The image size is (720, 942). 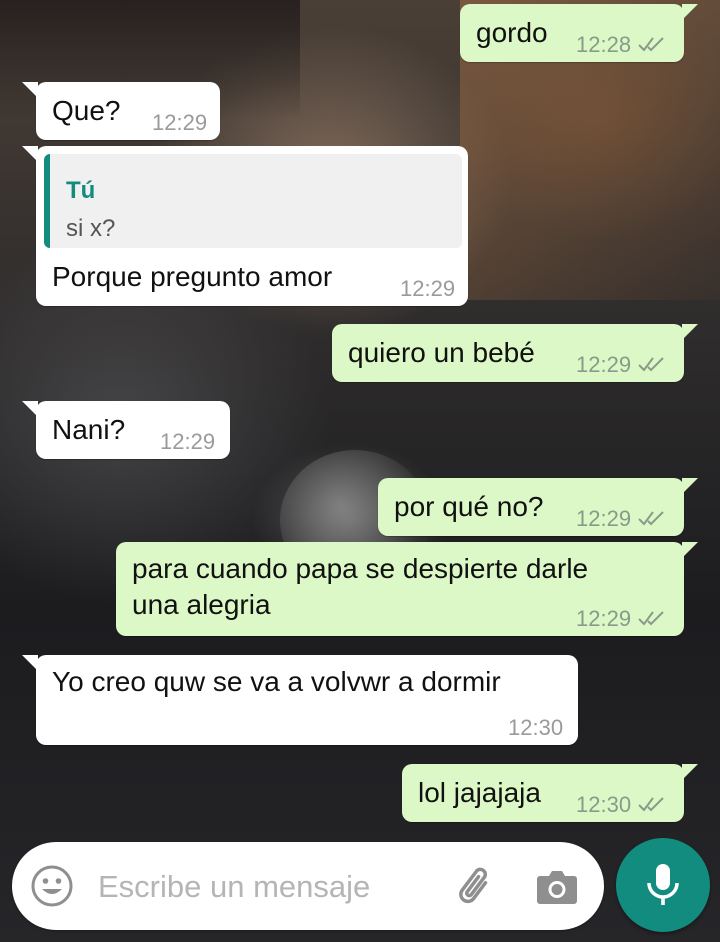 I want to click on message-text: lol jajajaja, so click(x=479, y=792).